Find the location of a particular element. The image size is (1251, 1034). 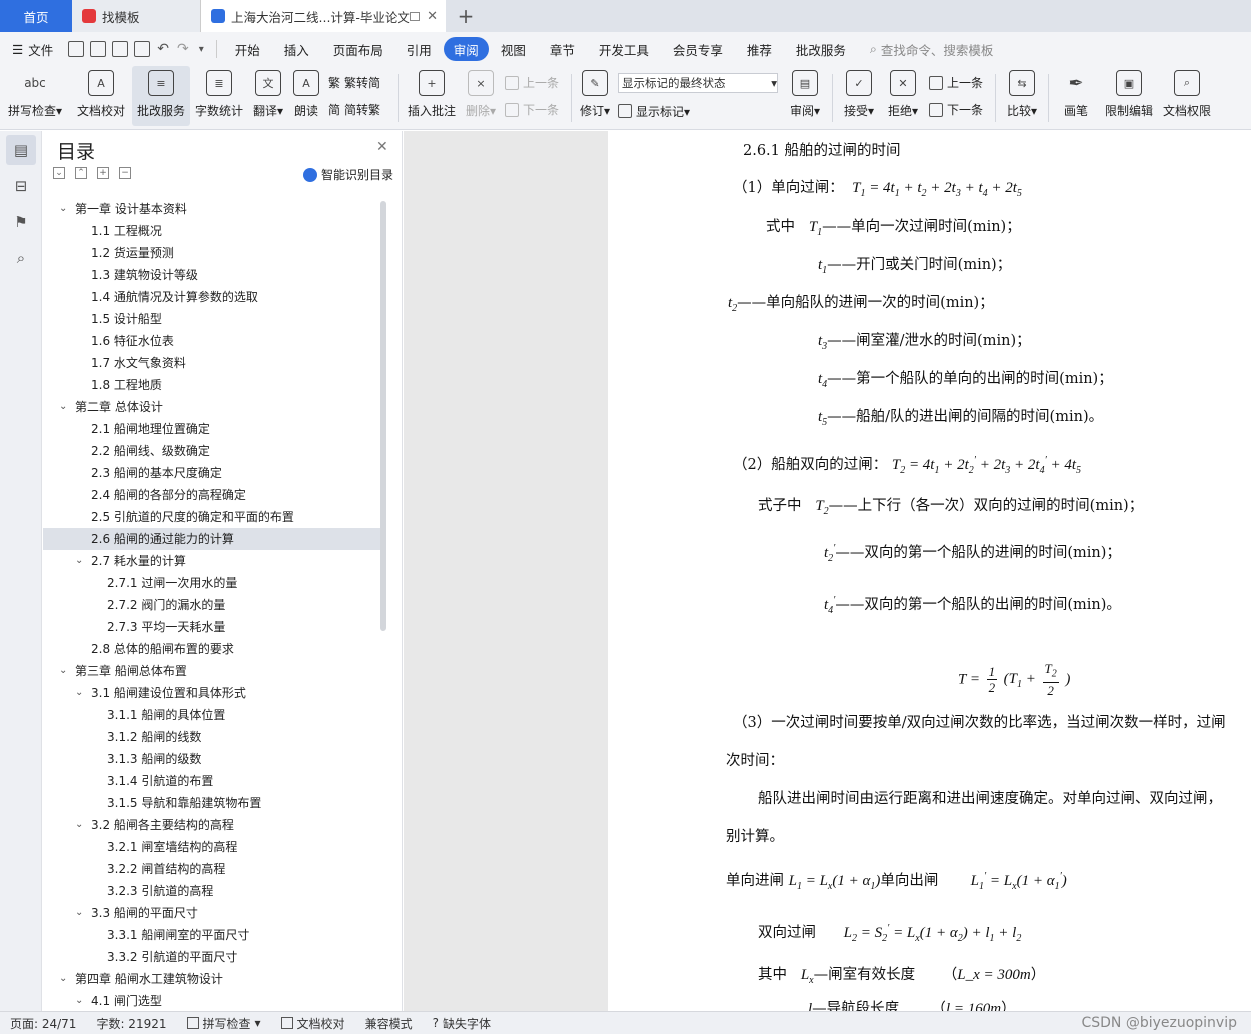

read-aloud-button: A 朗读 is located at coordinates (306, 96).